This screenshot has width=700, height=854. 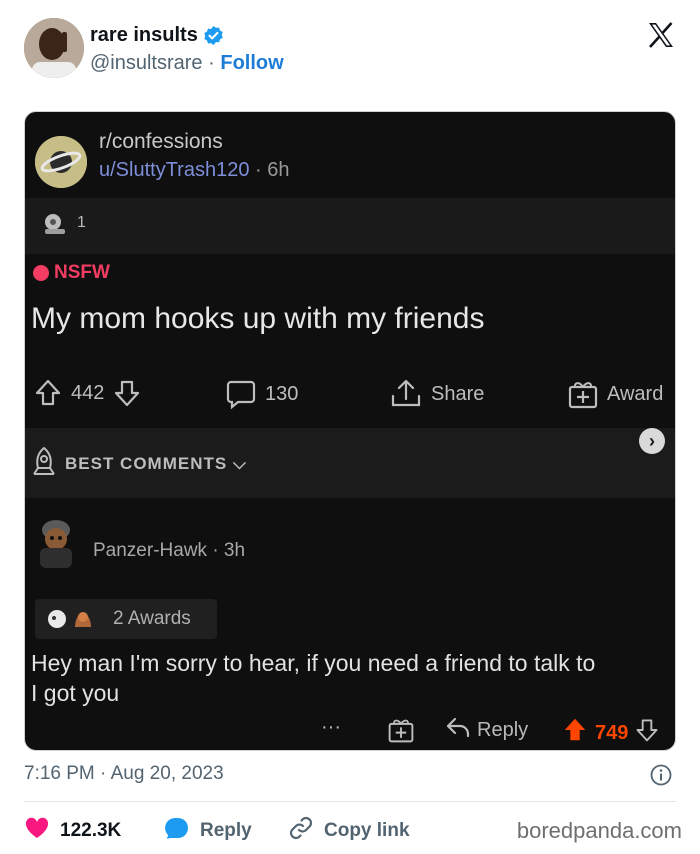 I want to click on comment-reply-group: Reply, so click(x=486, y=730).